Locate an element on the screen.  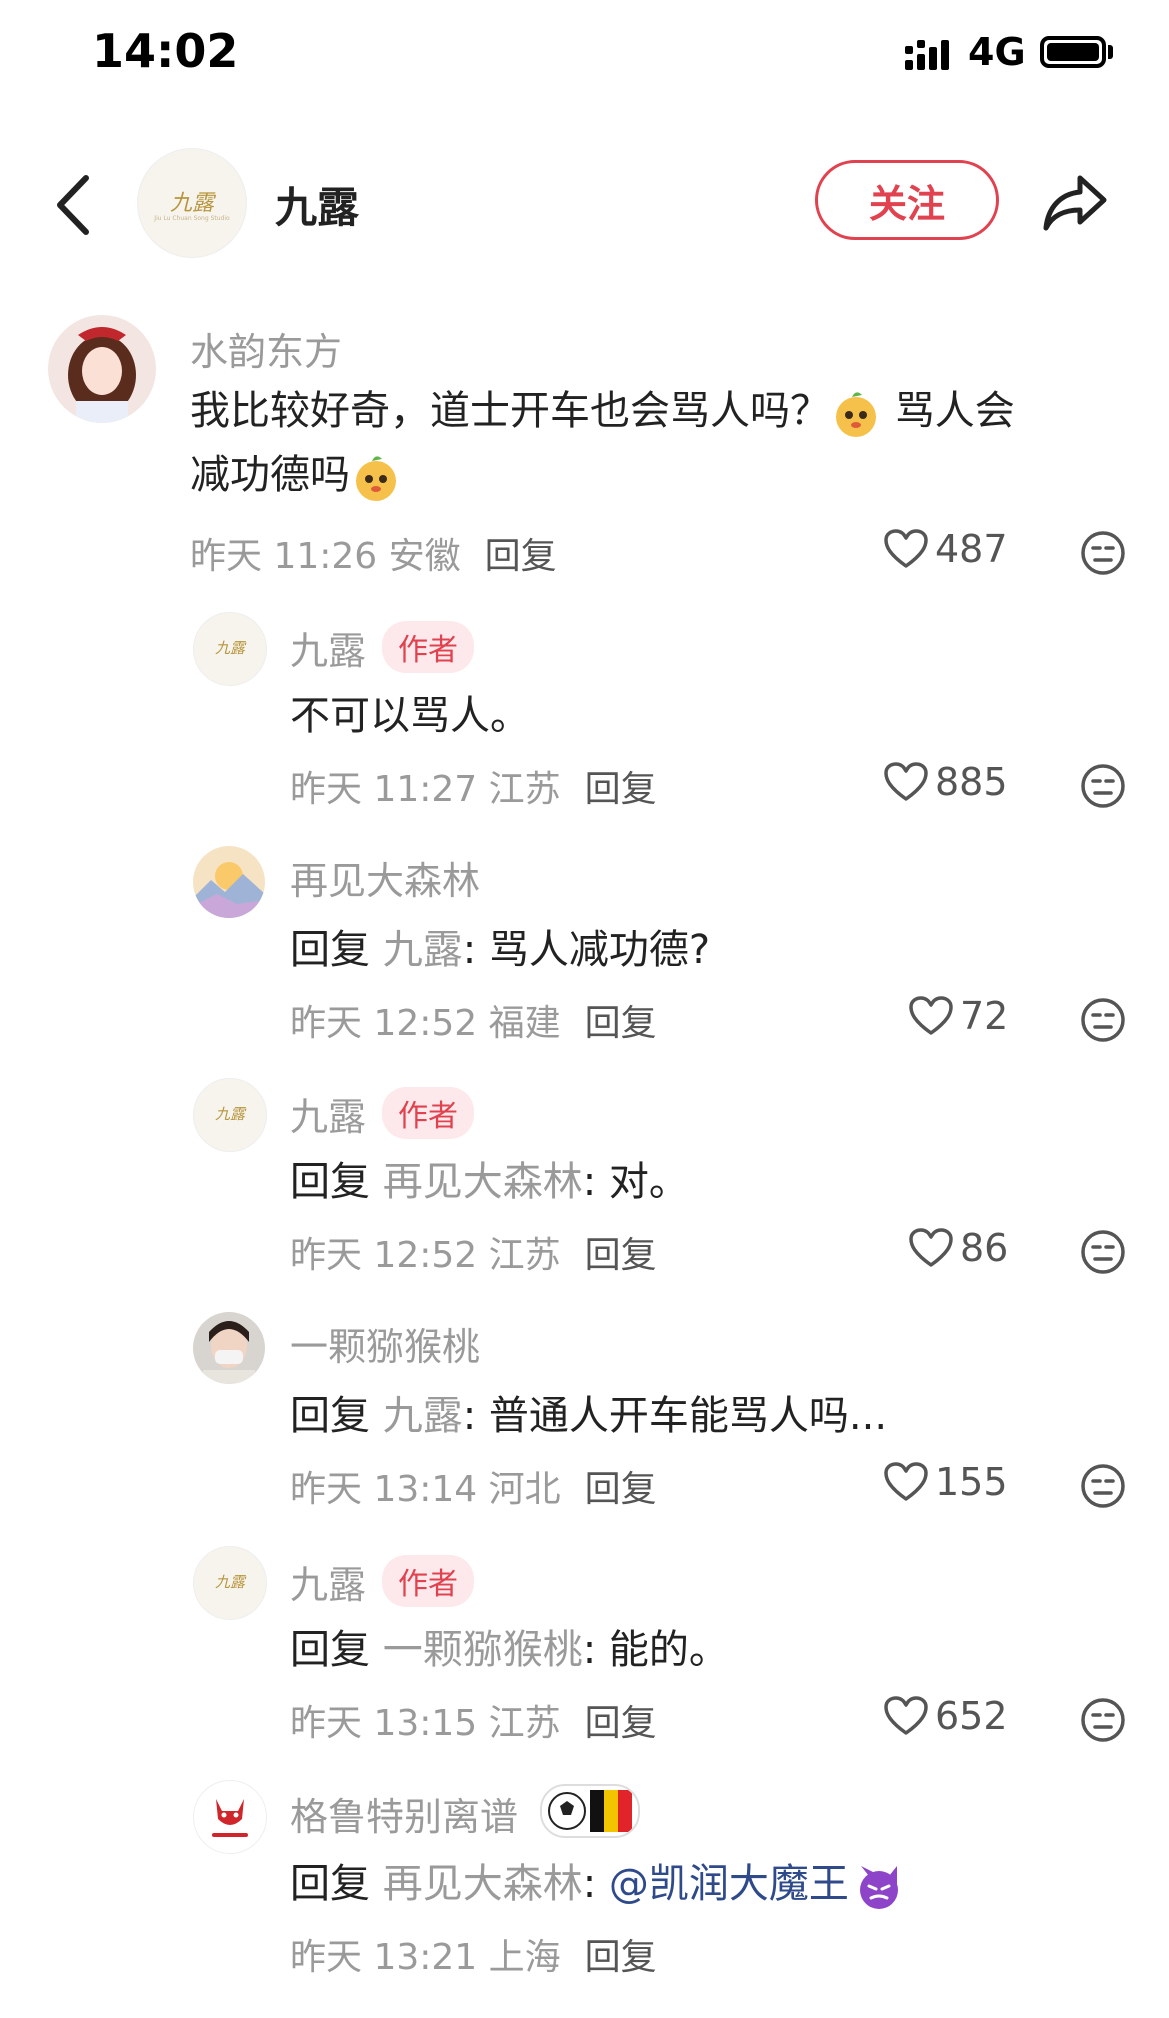
comment-text-part3: 减功德吗 is located at coordinates (270, 475).